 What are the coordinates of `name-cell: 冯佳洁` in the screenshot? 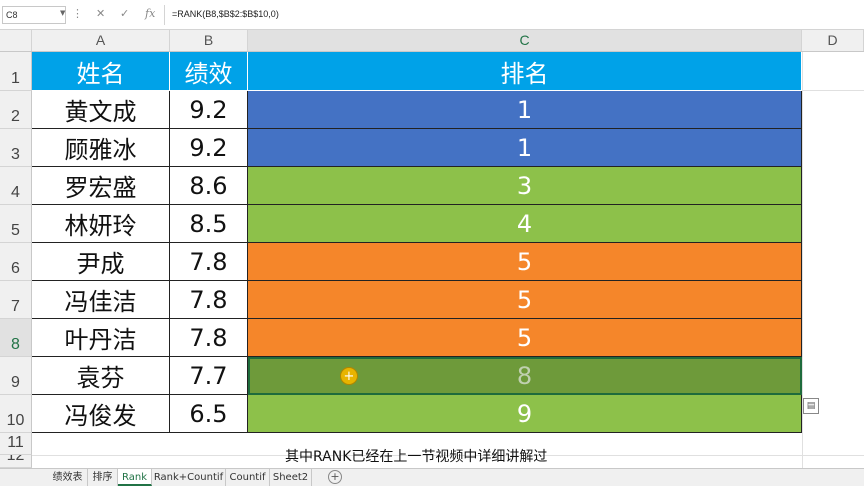 It's located at (101, 300).